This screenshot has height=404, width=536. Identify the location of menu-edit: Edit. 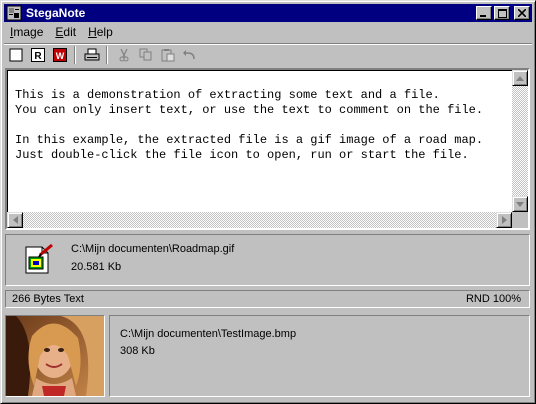
(65, 32).